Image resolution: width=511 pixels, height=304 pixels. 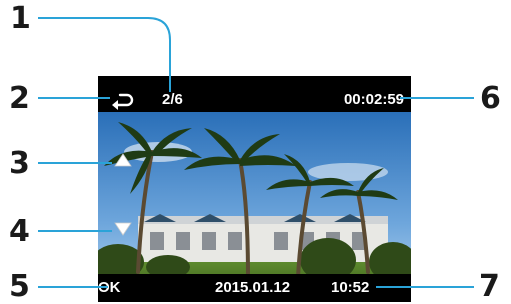 I want to click on recording-date: 2015.01.12, so click(x=253, y=287).